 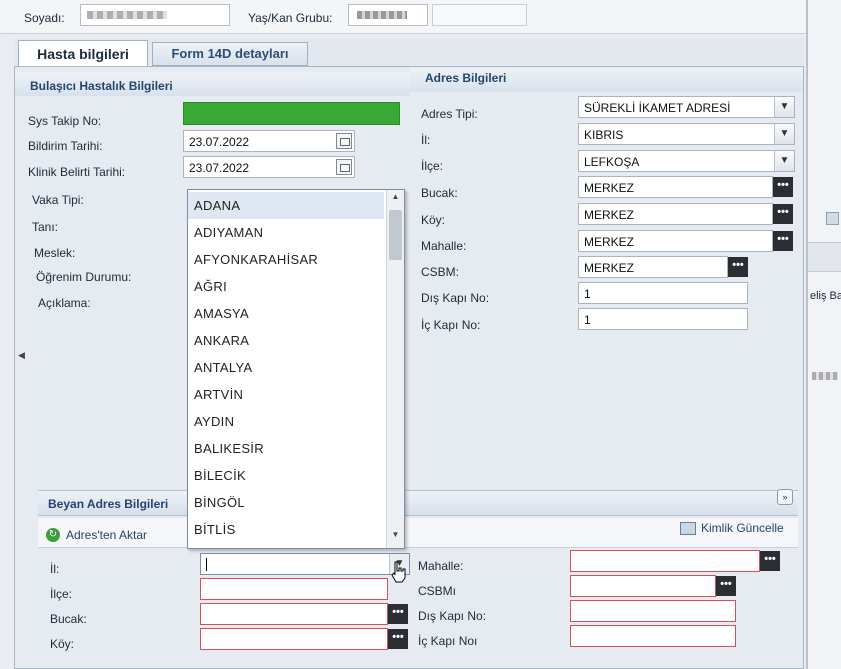 I want to click on dropdown-item: AMASYA, so click(x=286, y=313).